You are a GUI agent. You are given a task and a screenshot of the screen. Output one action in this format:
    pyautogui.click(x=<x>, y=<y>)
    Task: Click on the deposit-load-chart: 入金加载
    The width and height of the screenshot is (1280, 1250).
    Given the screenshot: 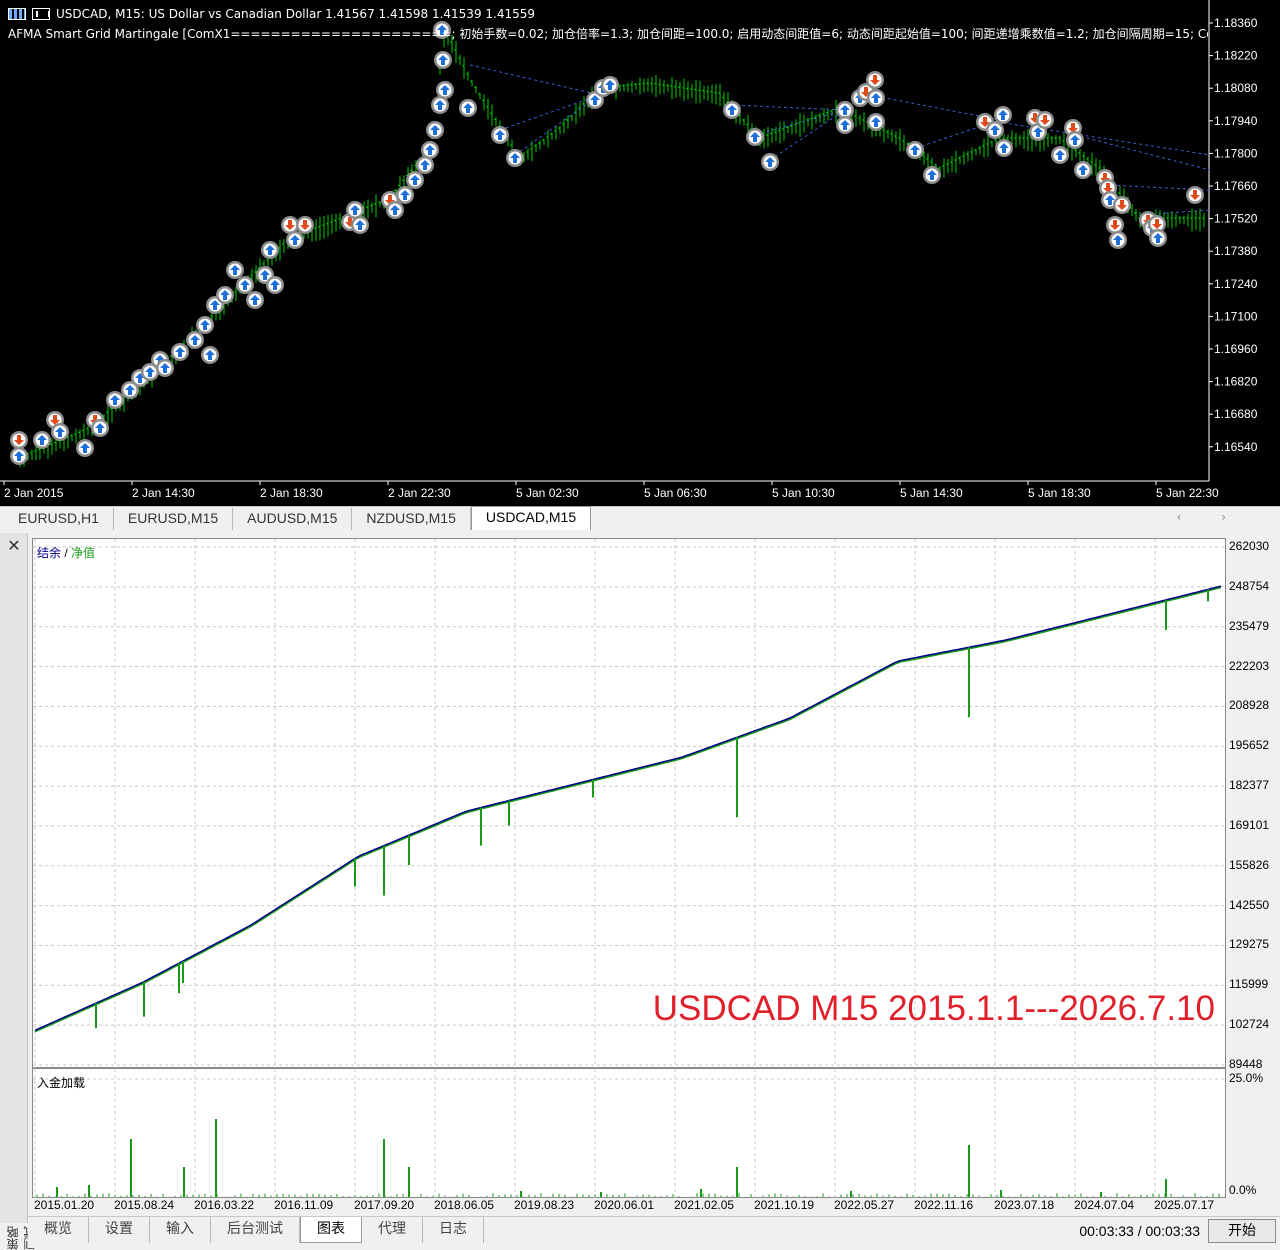 What is the action you would take?
    pyautogui.click(x=629, y=1133)
    